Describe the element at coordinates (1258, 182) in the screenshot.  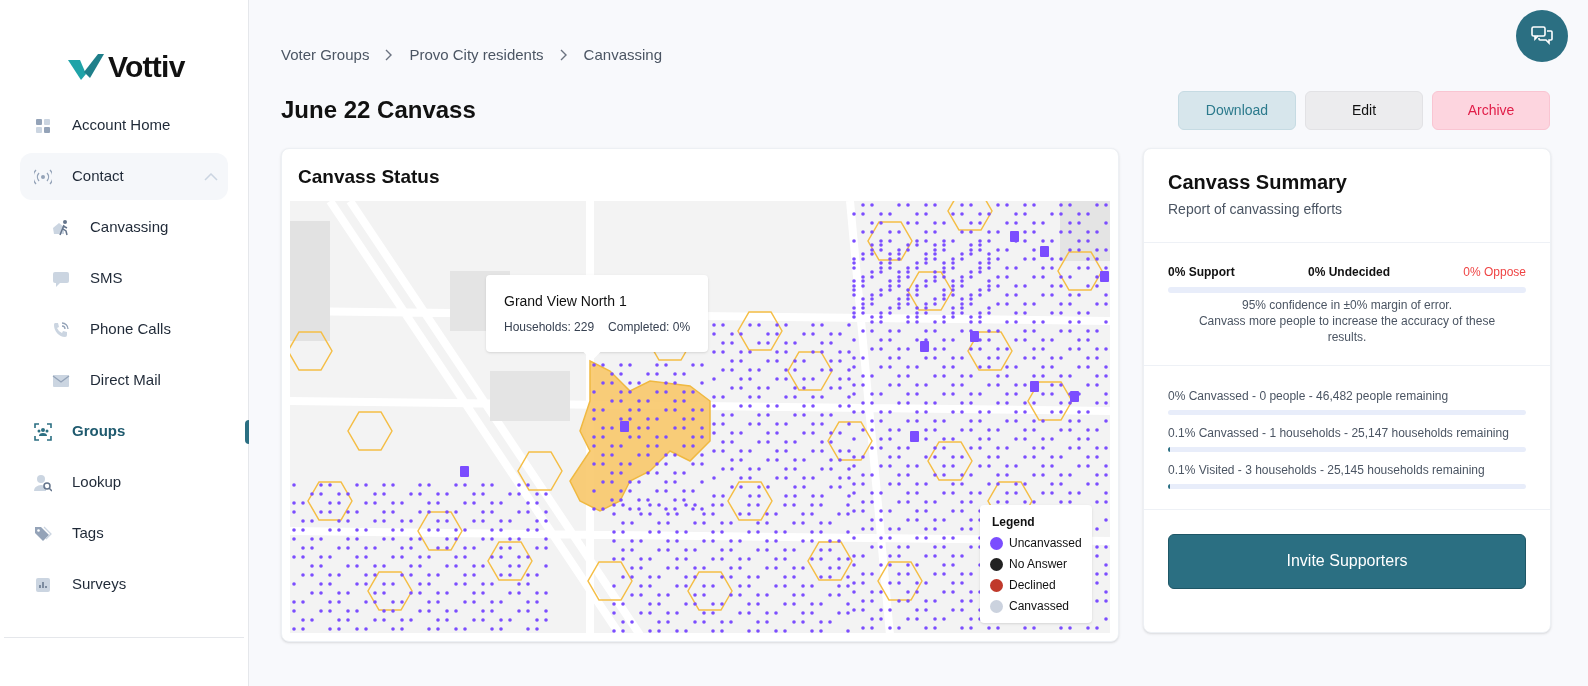
I see `card-title: Canvass Summary` at that location.